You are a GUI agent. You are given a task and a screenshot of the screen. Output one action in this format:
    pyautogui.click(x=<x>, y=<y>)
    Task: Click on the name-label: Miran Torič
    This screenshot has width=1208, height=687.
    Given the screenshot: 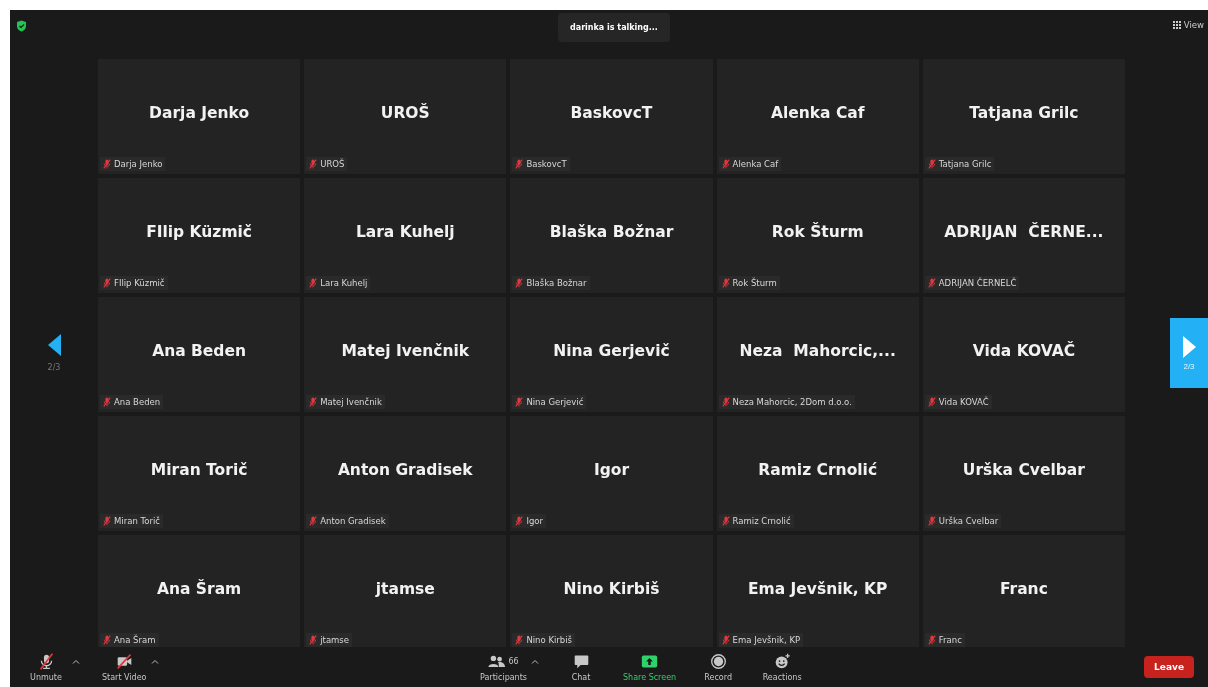 What is the action you would take?
    pyautogui.click(x=131, y=521)
    